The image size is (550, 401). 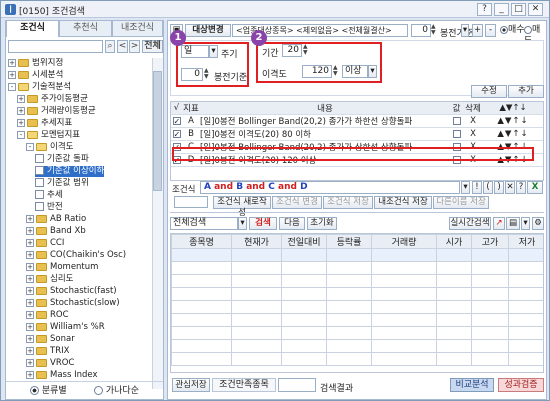 What do you see at coordinates (357, 134) in the screenshot?
I see `condition-row: B[일]0봉전 이격도(20) 80 이하 X▲▼↑↓` at bounding box center [357, 134].